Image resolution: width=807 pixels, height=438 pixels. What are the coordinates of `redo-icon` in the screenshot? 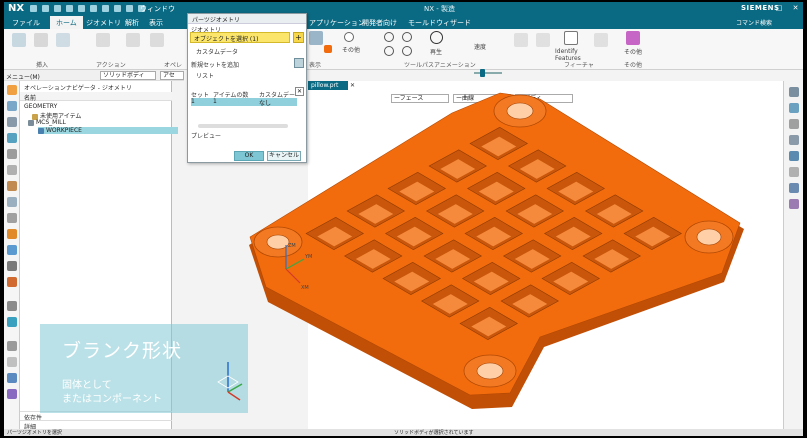 It's located at (57, 8).